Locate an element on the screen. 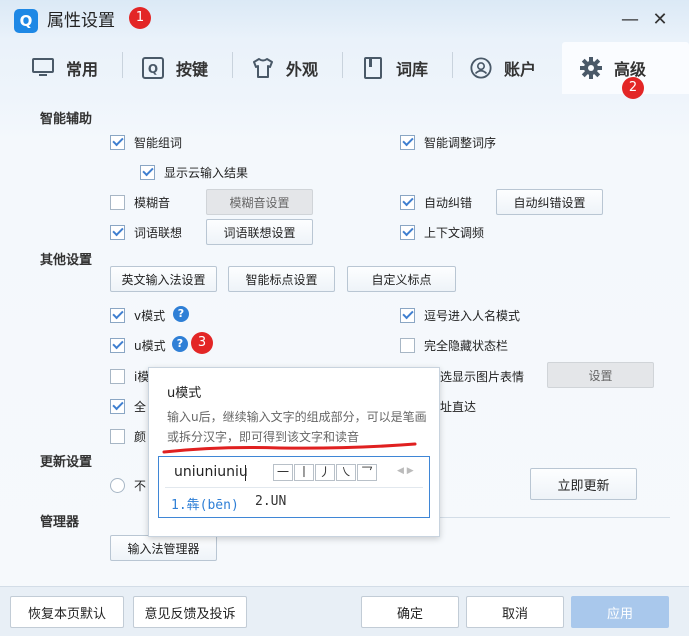 This screenshot has width=689, height=636. tab-appearance: 外观 is located at coordinates (285, 68).